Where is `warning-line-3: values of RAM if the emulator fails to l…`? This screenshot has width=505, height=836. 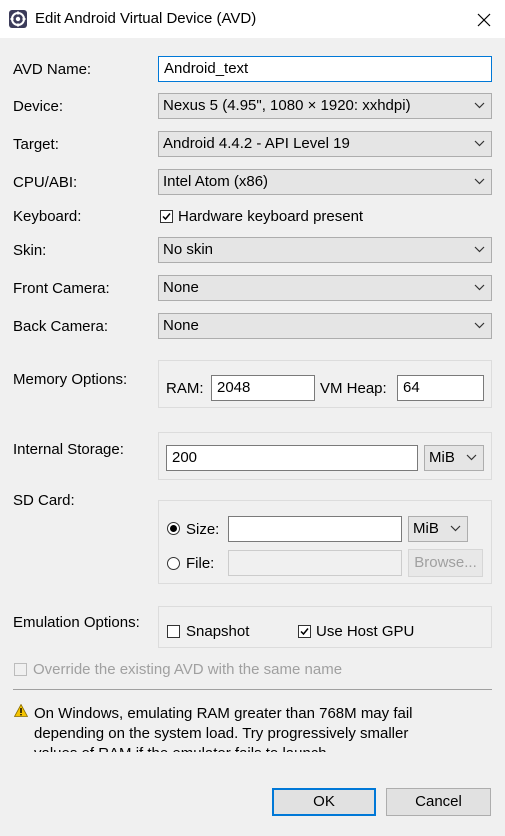
warning-line-3: values of RAM if the emulator fails to l… is located at coordinates (263, 748).